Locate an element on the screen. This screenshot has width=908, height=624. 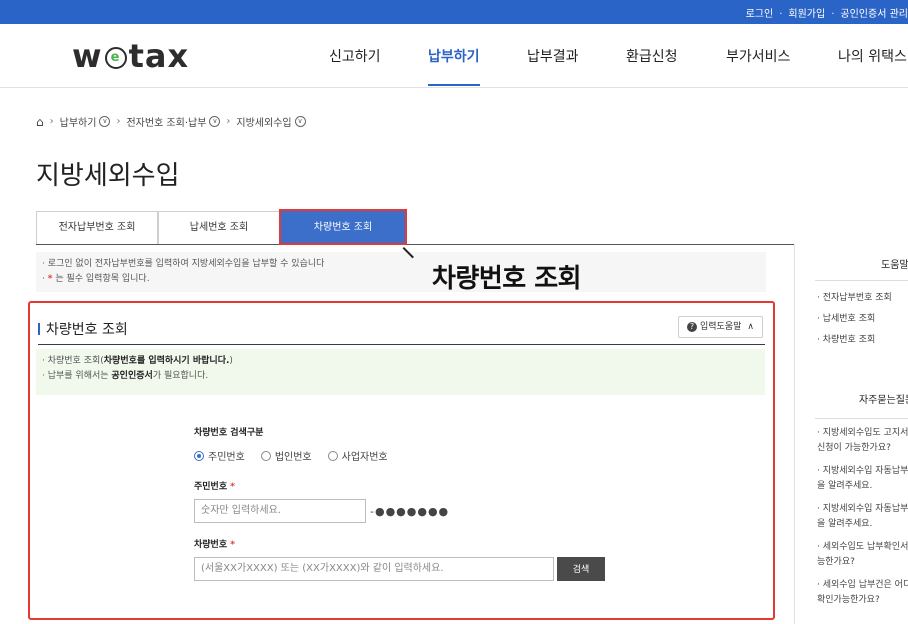
breadcrumb-item: 납부하기 is located at coordinates (78, 121).